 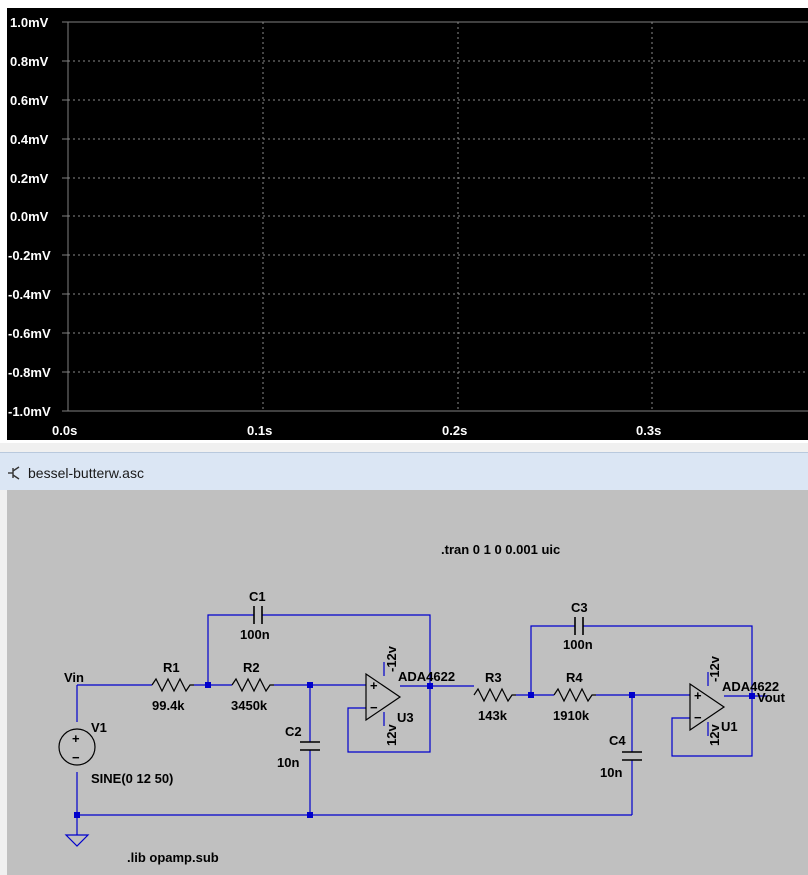 What do you see at coordinates (750, 686) in the screenshot?
I see `u1-model: ADA4622` at bounding box center [750, 686].